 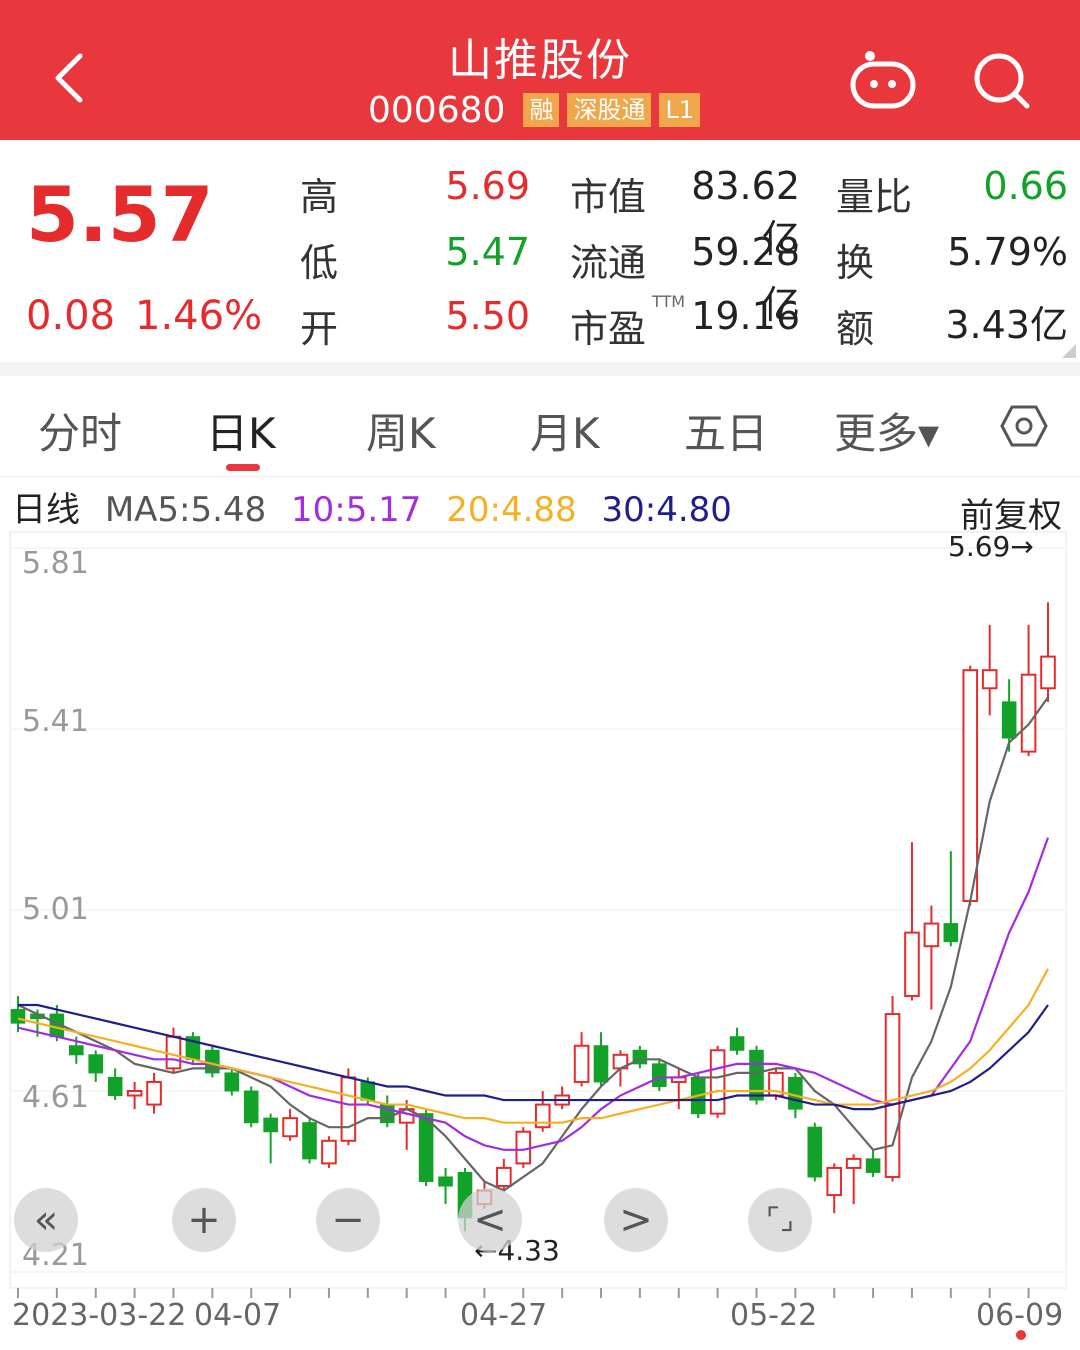 What do you see at coordinates (511, 510) in the screenshot?
I see `legend-ma20: 20:4.88` at bounding box center [511, 510].